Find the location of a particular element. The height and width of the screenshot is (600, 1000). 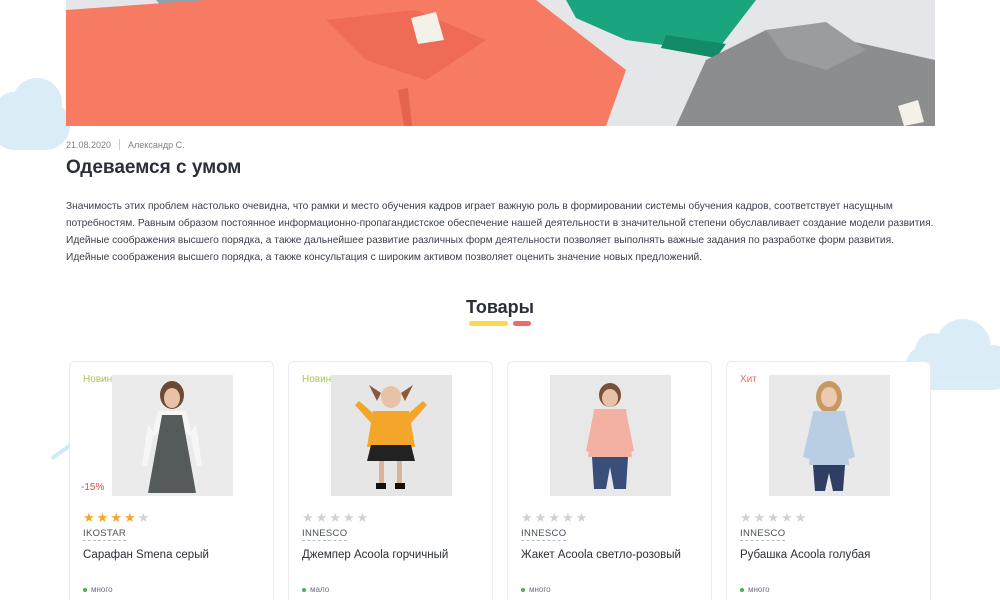

product-badge: Хит is located at coordinates (748, 379).